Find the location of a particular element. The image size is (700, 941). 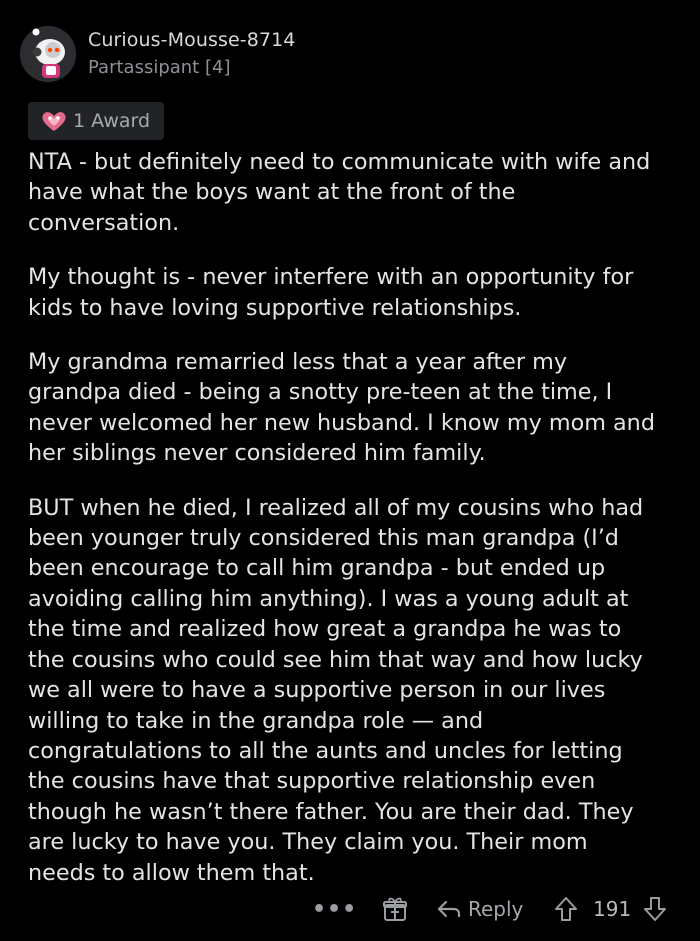

downvote-arrow-icon is located at coordinates (655, 909).